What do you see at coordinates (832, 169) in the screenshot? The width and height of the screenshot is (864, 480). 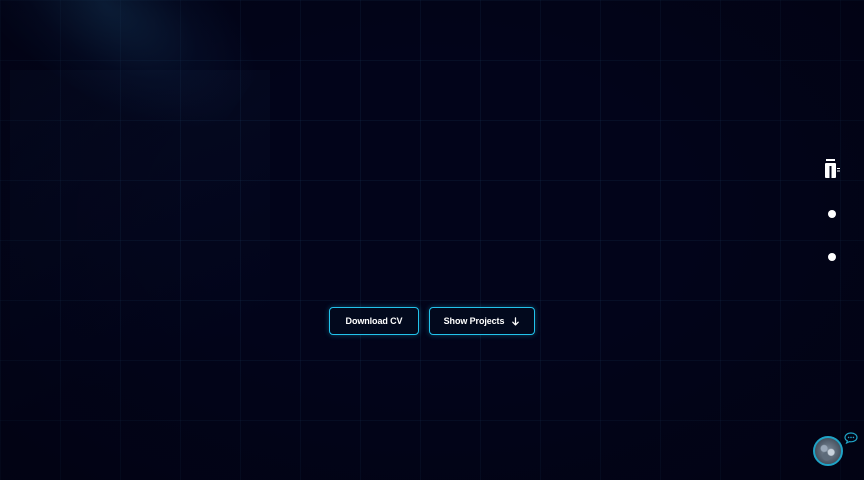 I see `resume-icon` at bounding box center [832, 169].